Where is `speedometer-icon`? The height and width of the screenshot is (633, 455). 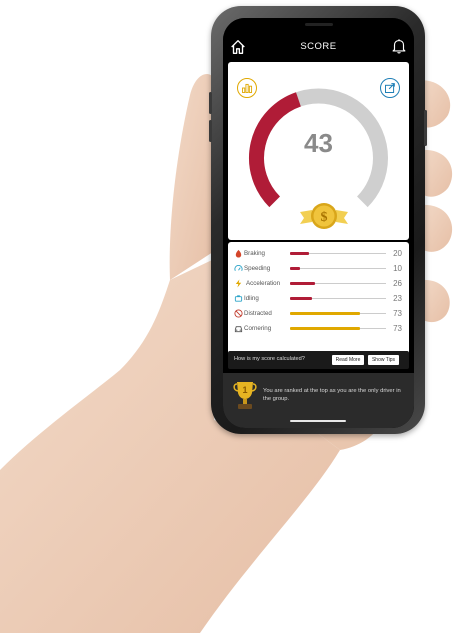 speedometer-icon is located at coordinates (238, 267).